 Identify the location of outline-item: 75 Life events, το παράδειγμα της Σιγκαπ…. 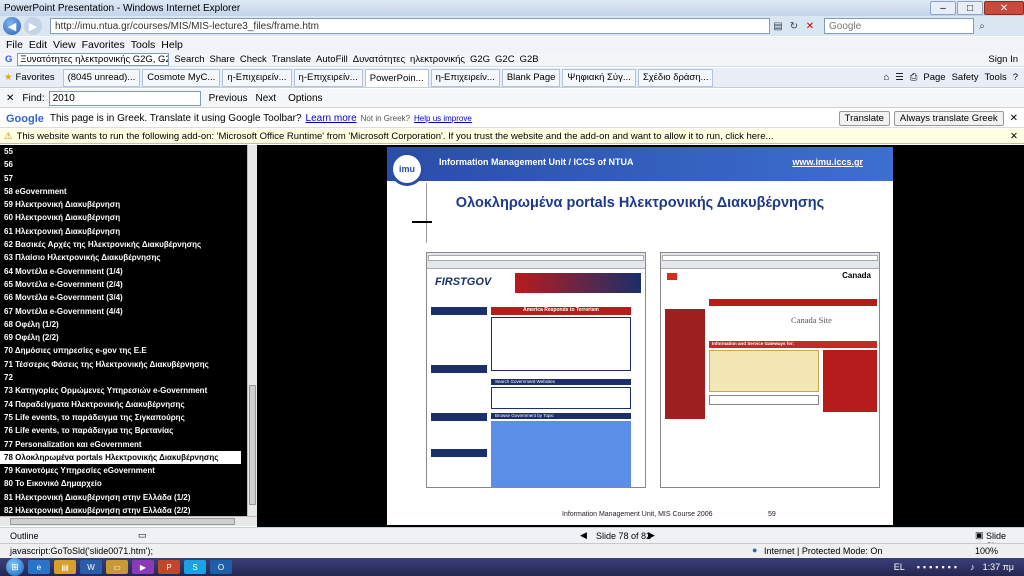
(123, 417).